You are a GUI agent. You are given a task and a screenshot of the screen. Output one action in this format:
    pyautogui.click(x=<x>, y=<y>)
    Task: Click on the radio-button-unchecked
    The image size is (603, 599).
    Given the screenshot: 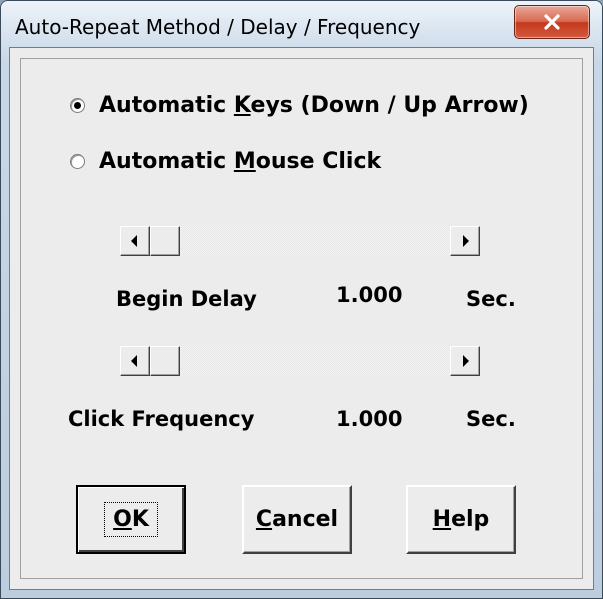 What is the action you would take?
    pyautogui.click(x=77, y=161)
    